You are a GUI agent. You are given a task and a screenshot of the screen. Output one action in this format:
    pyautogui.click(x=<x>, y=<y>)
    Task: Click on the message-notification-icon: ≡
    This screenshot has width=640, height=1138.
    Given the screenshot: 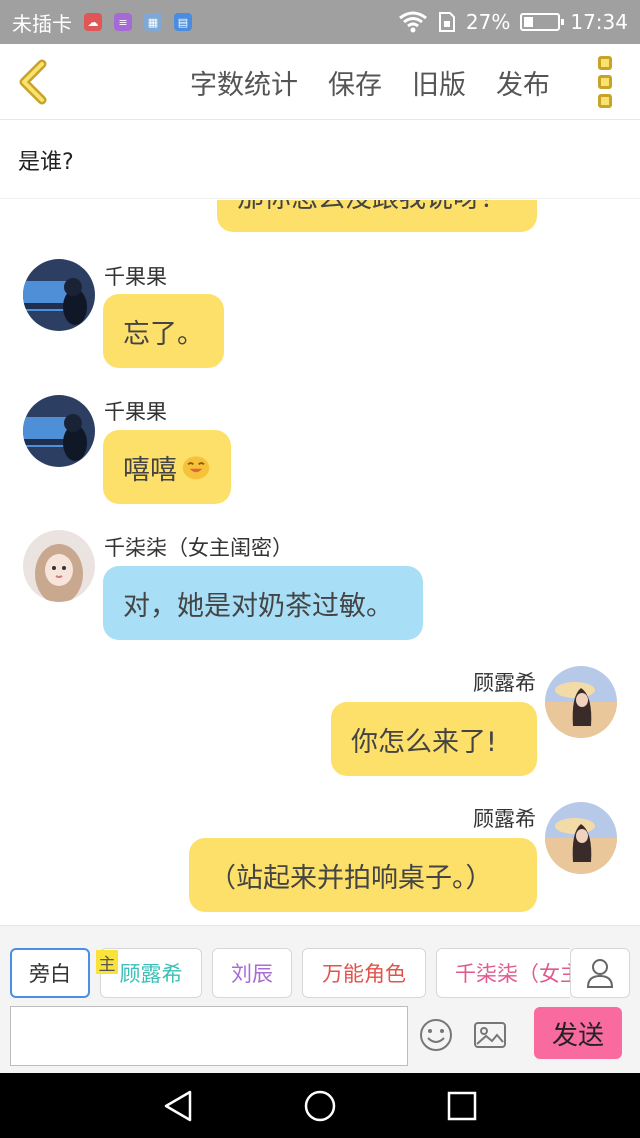 What is the action you would take?
    pyautogui.click(x=123, y=22)
    